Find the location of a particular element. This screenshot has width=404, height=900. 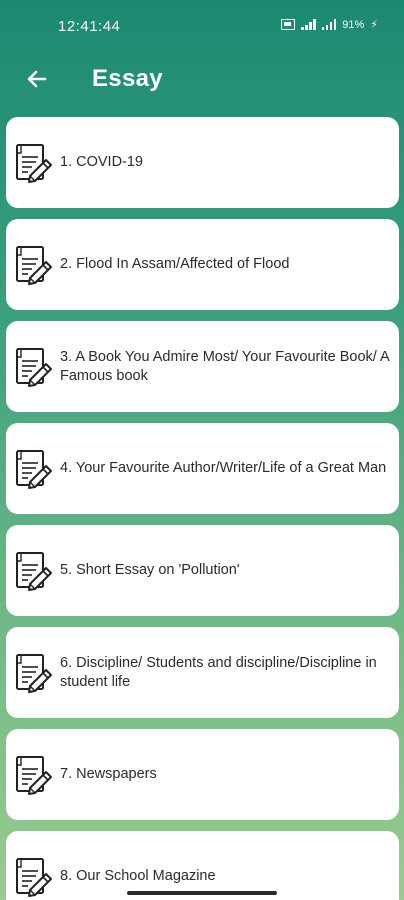

essay-item: 7. Newspapers is located at coordinates (202, 774).